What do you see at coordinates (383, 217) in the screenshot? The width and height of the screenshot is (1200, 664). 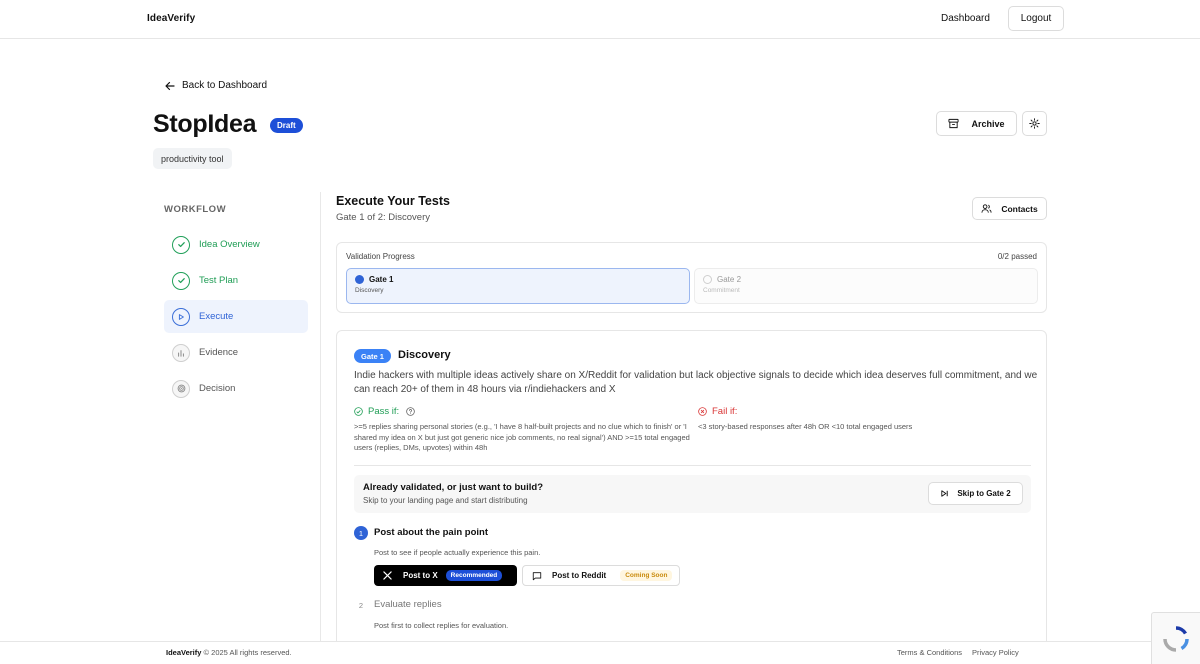 I see `section-subtitle: Gate 1 of 2: Discovery` at bounding box center [383, 217].